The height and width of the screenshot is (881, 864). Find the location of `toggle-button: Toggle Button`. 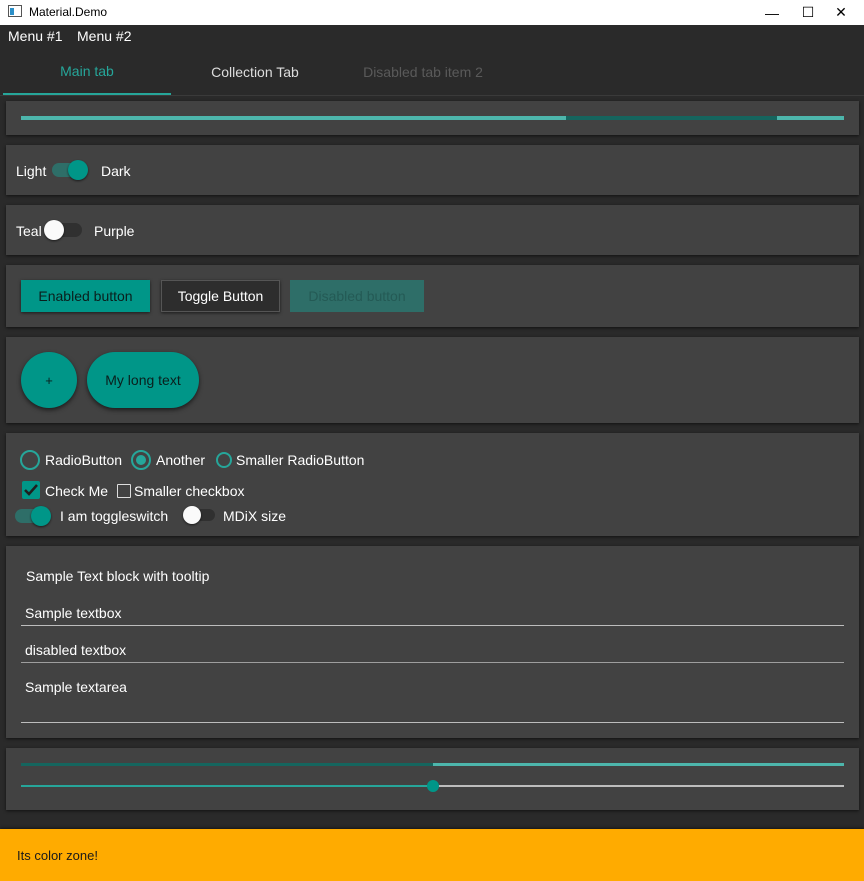

toggle-button: Toggle Button is located at coordinates (220, 296).